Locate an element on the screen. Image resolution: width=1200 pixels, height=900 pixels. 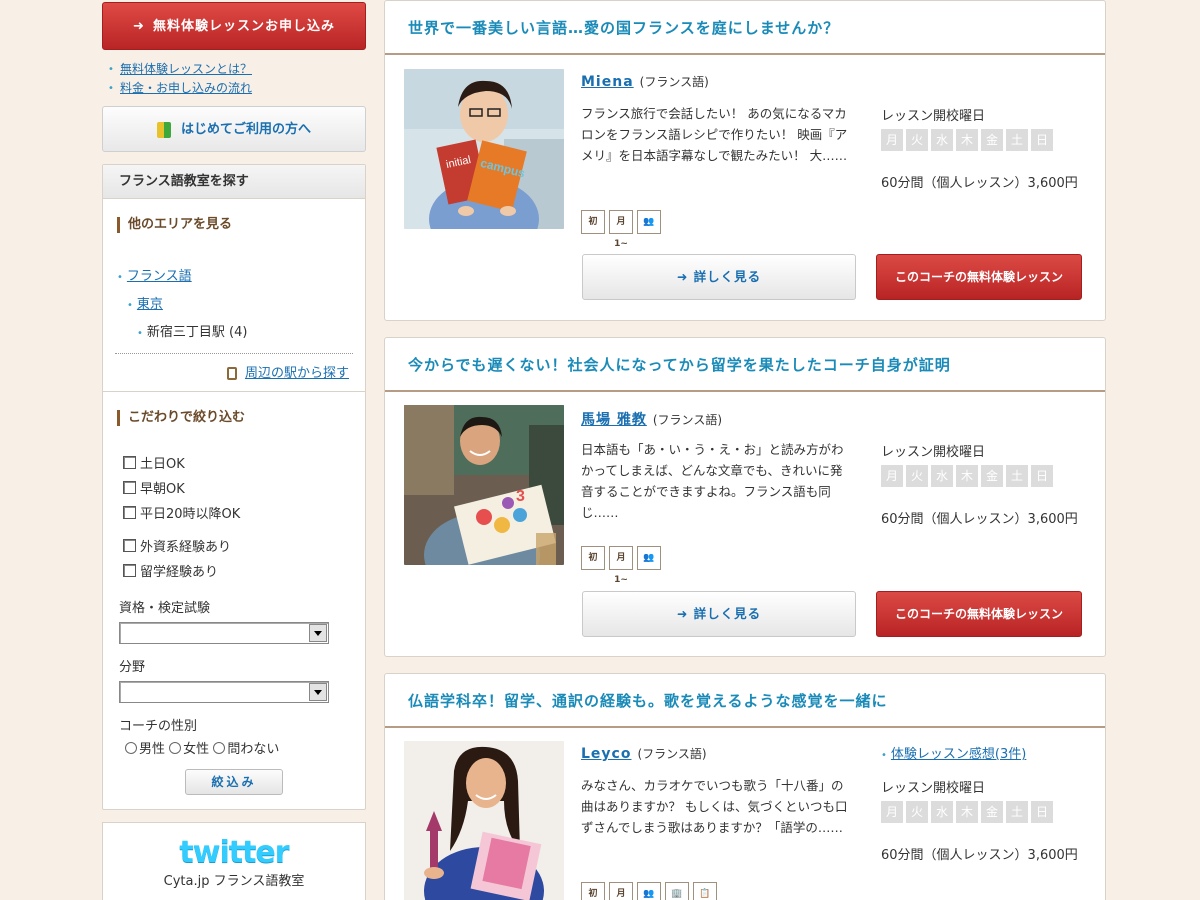
coach-photo-image: 3 is located at coordinates (484, 485).